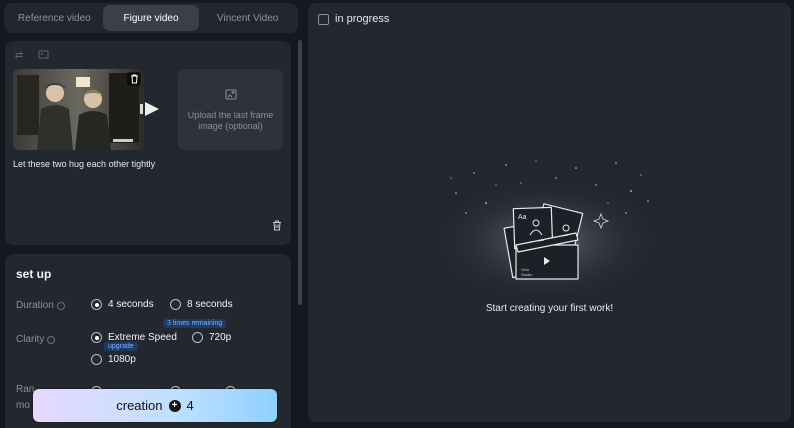  I want to click on in-progress-filter: in progress, so click(353, 19).